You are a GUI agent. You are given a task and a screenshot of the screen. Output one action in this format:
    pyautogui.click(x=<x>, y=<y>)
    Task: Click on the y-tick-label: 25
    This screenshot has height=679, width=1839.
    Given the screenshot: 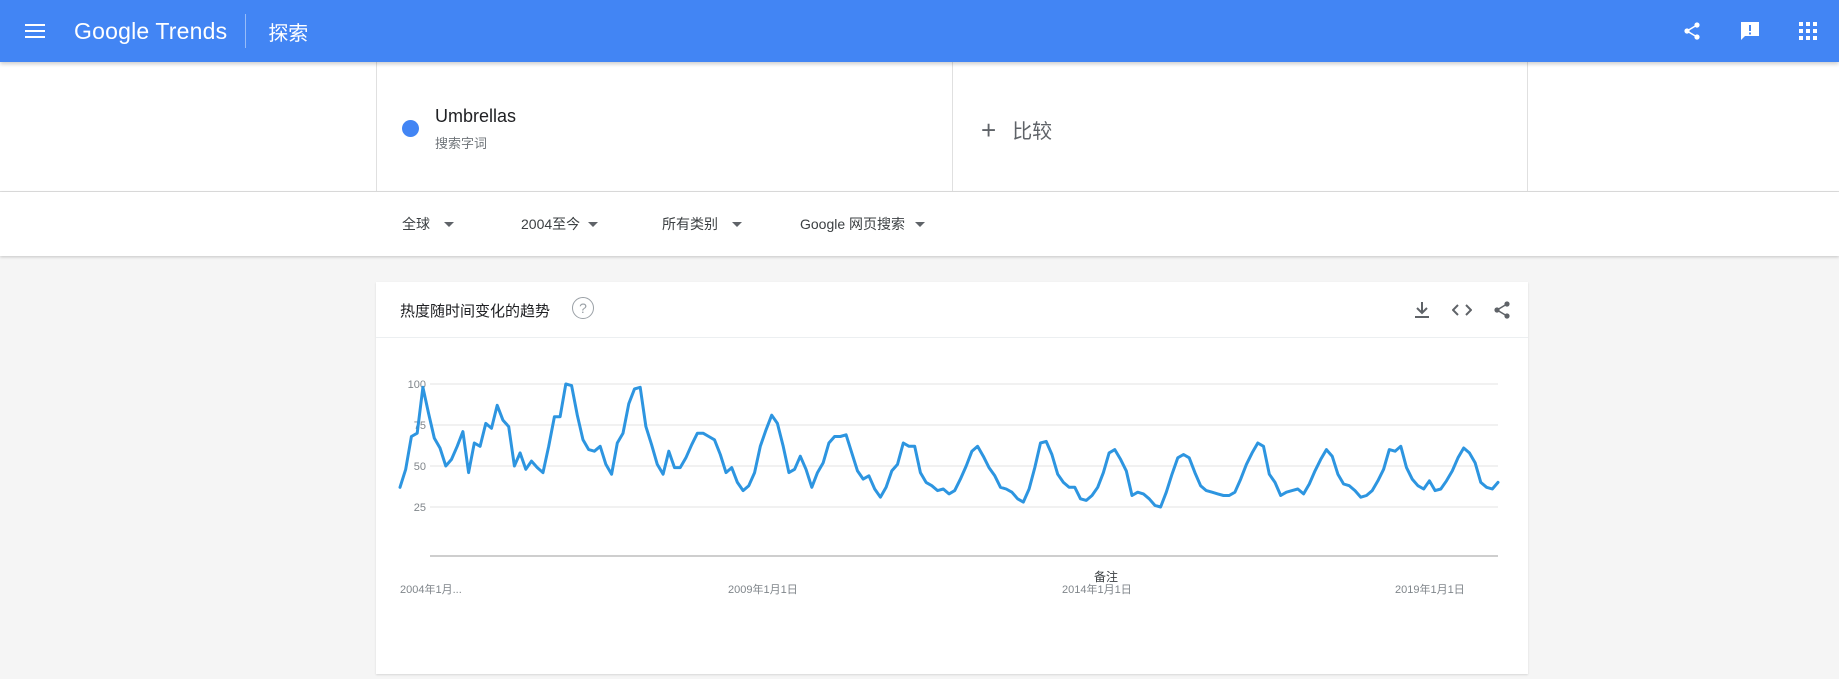 What is the action you would take?
    pyautogui.click(x=420, y=508)
    